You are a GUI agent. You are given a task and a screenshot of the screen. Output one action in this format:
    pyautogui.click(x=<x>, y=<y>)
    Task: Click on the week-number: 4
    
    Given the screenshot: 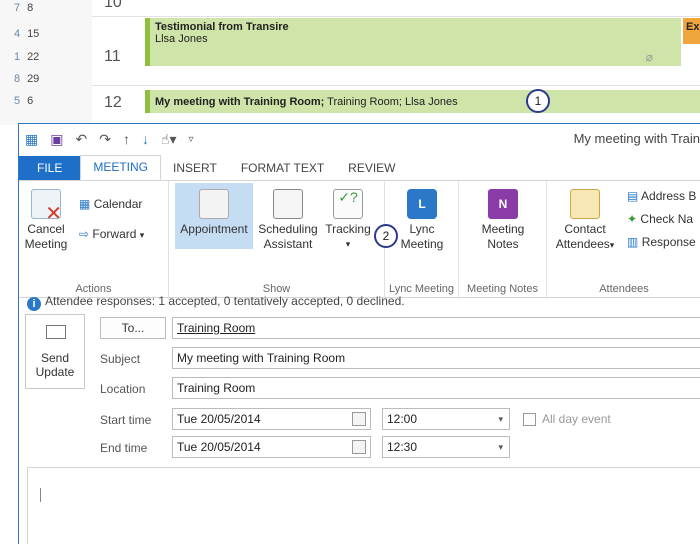 What is the action you would take?
    pyautogui.click(x=17, y=34)
    